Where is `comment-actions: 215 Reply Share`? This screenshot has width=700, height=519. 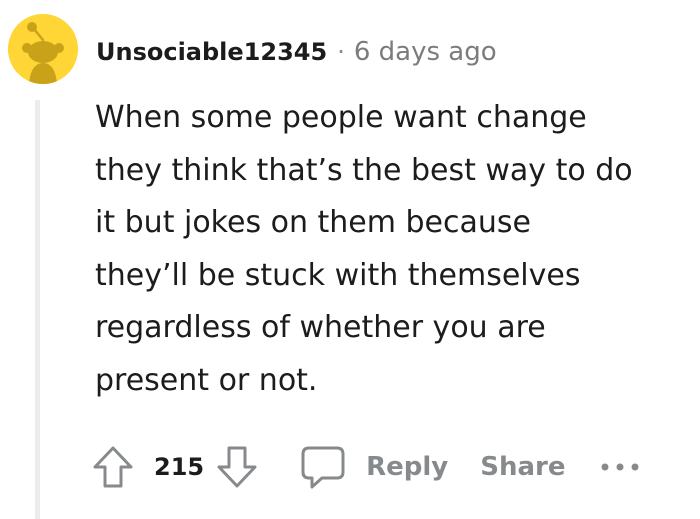 comment-actions: 215 Reply Share is located at coordinates (365, 467).